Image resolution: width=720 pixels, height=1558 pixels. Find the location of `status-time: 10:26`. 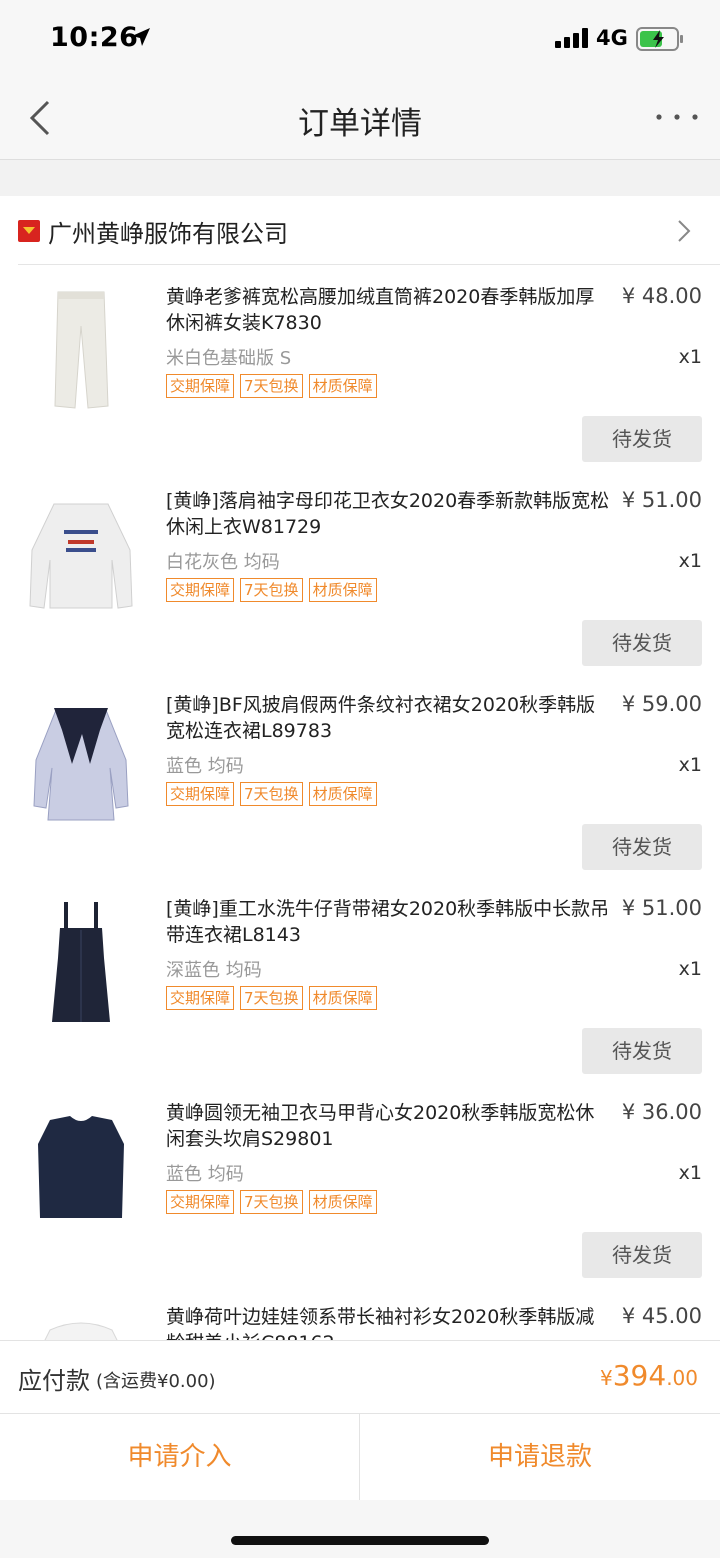

status-time: 10:26 is located at coordinates (94, 37).